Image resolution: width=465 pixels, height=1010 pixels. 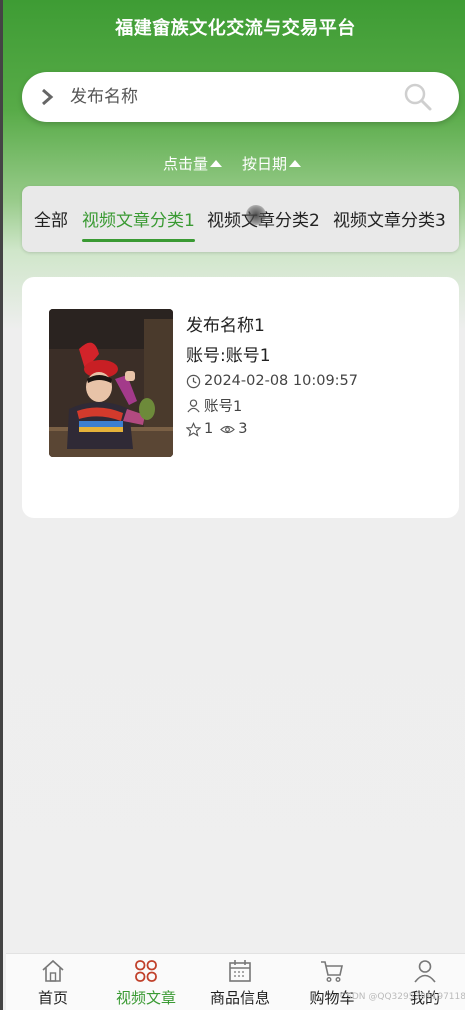 I want to click on nav-products-label: 商品信息, so click(x=239, y=998).